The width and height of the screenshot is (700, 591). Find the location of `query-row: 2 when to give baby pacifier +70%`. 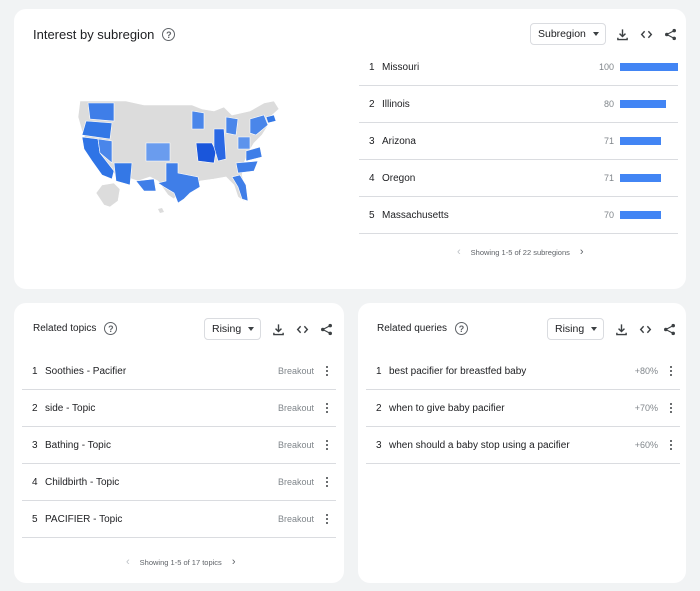

query-row: 2 when to give baby pacifier +70% is located at coordinates (523, 408).